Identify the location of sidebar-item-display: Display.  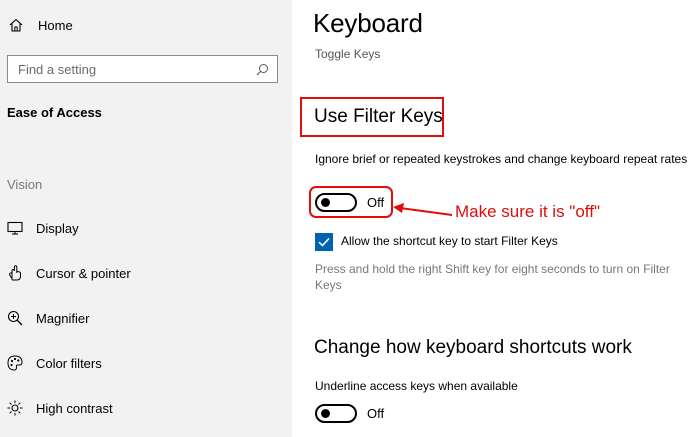
(42, 228).